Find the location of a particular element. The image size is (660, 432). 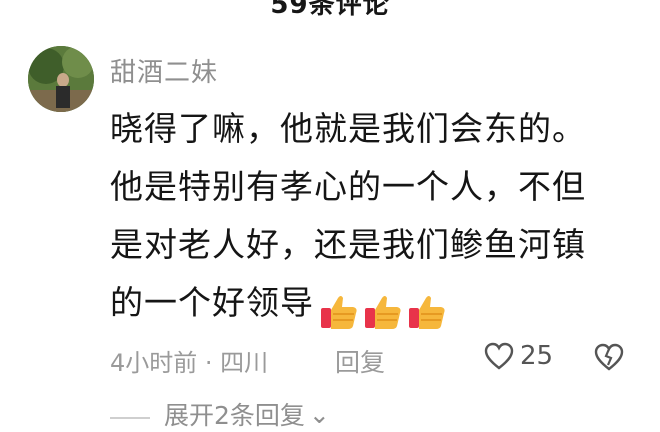

expand-replies: 展开2条回复 ⌄ is located at coordinates (220, 414).